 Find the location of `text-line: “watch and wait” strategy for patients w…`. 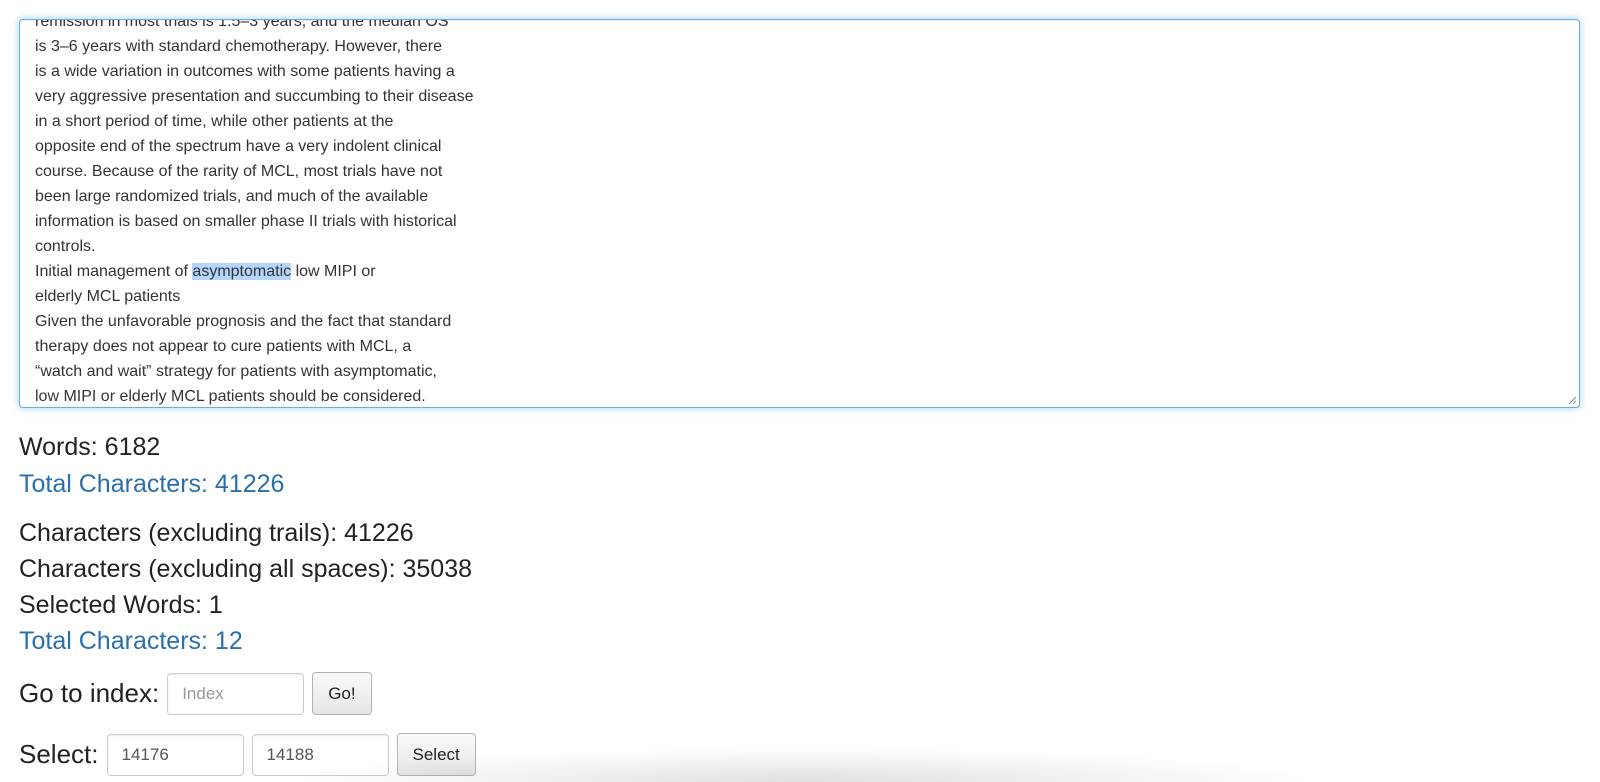

text-line: “watch and wait” strategy for patients w… is located at coordinates (236, 371).